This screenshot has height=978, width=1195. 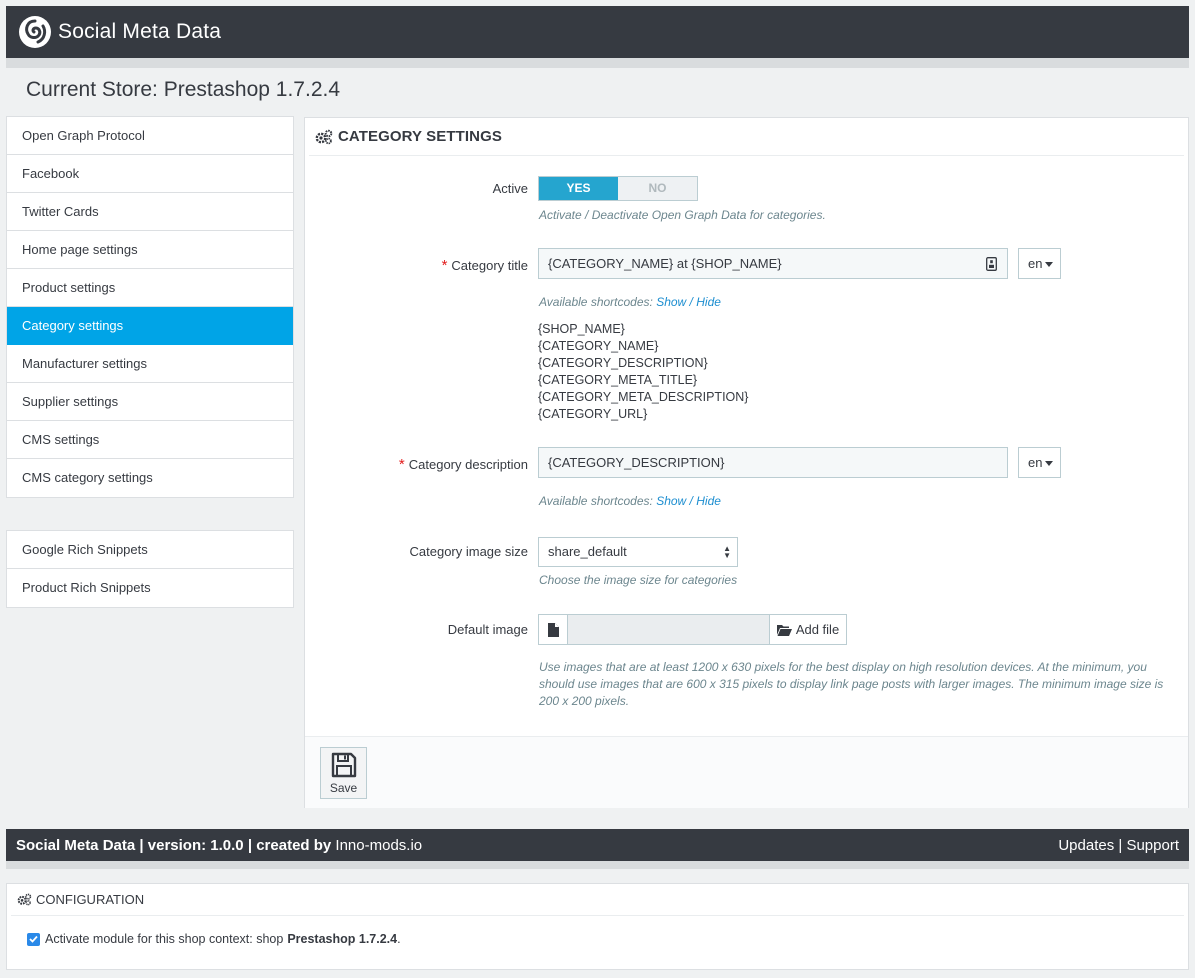 What do you see at coordinates (463, 464) in the screenshot?
I see `category-description-label: * Category description` at bounding box center [463, 464].